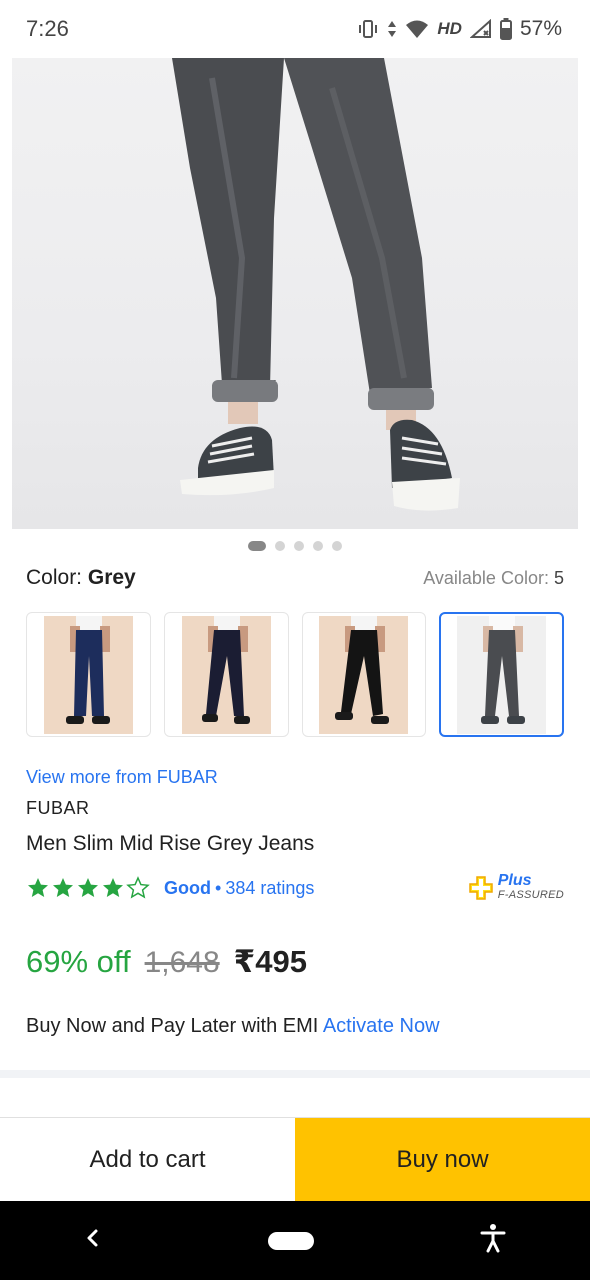  Describe the element at coordinates (295, 1098) in the screenshot. I see `next-section-peek` at that location.